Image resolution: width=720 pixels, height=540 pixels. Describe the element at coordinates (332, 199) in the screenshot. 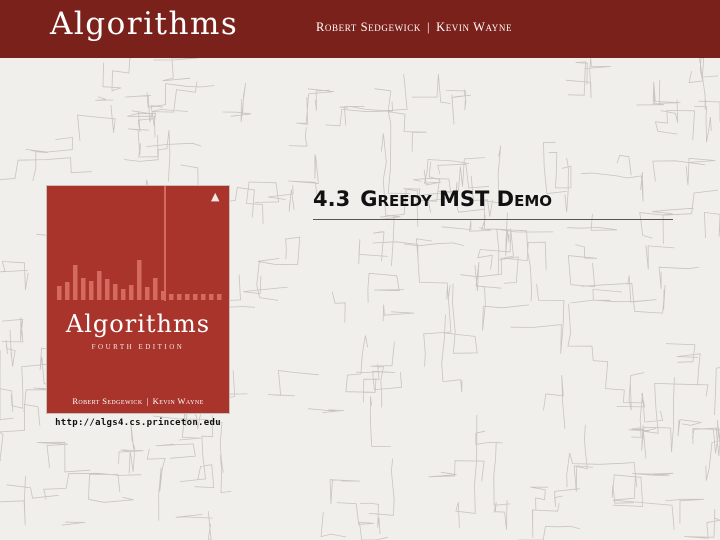

I see `section-number: 4.3` at that location.